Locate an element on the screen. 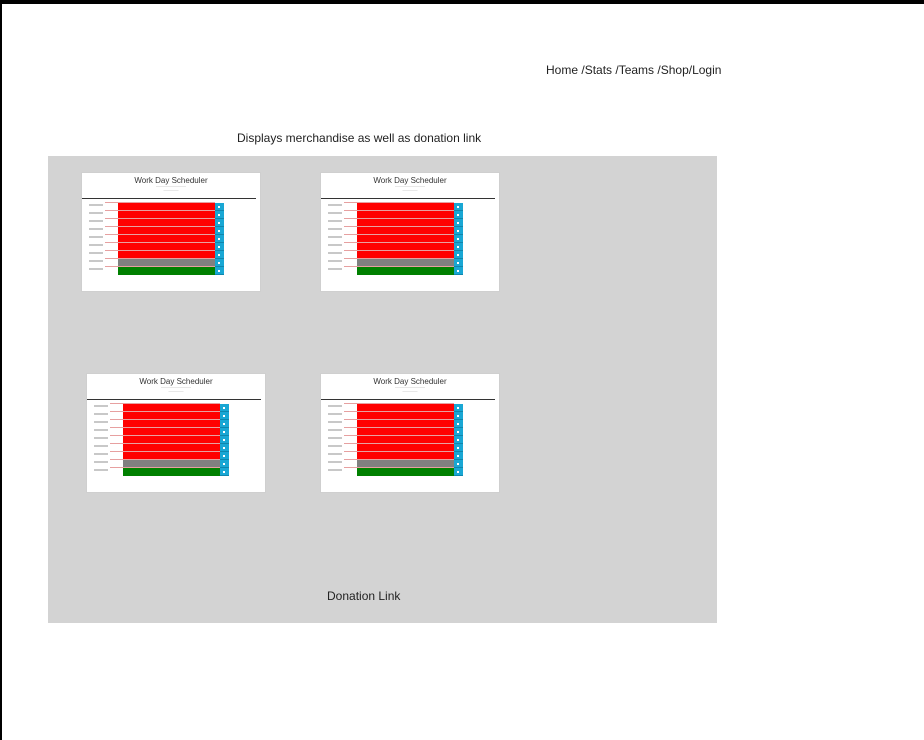 This screenshot has width=924, height=740. nav-stats: Stats / is located at coordinates (602, 70).